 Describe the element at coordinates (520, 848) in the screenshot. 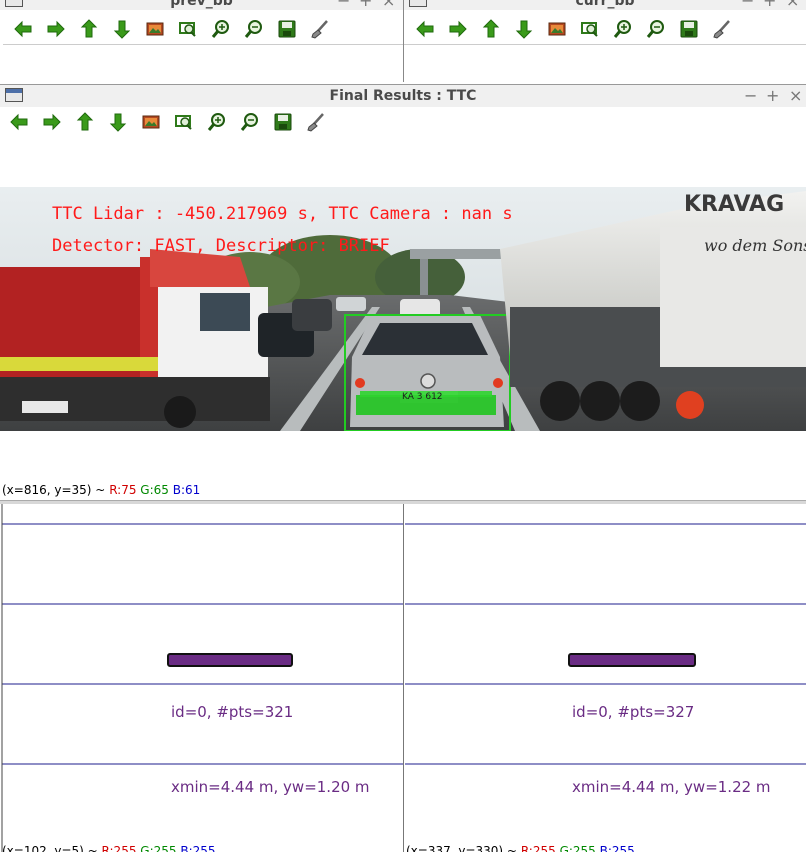

I see `topview-right-status-bar: (x=337, y=330) ~ R:255 G:255 B:255` at that location.